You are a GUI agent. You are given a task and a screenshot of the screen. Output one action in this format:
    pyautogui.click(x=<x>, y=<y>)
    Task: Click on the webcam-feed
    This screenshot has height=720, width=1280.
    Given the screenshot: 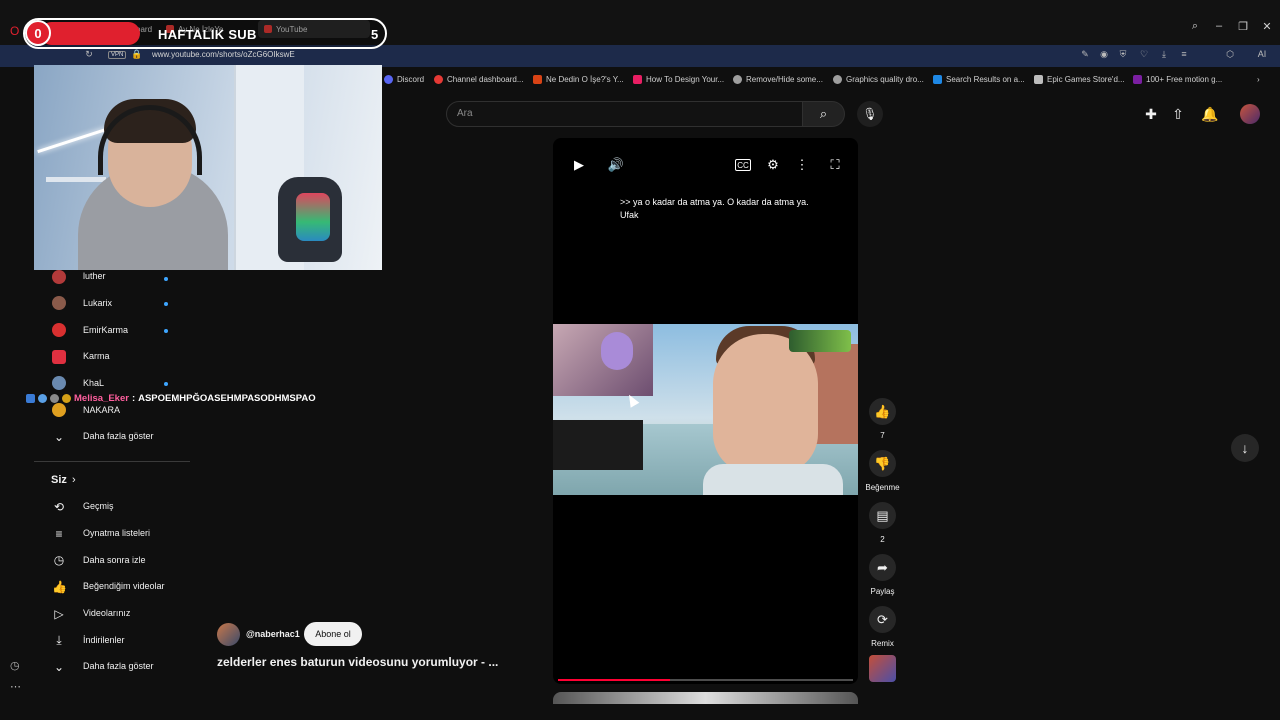 What is the action you would take?
    pyautogui.click(x=208, y=167)
    